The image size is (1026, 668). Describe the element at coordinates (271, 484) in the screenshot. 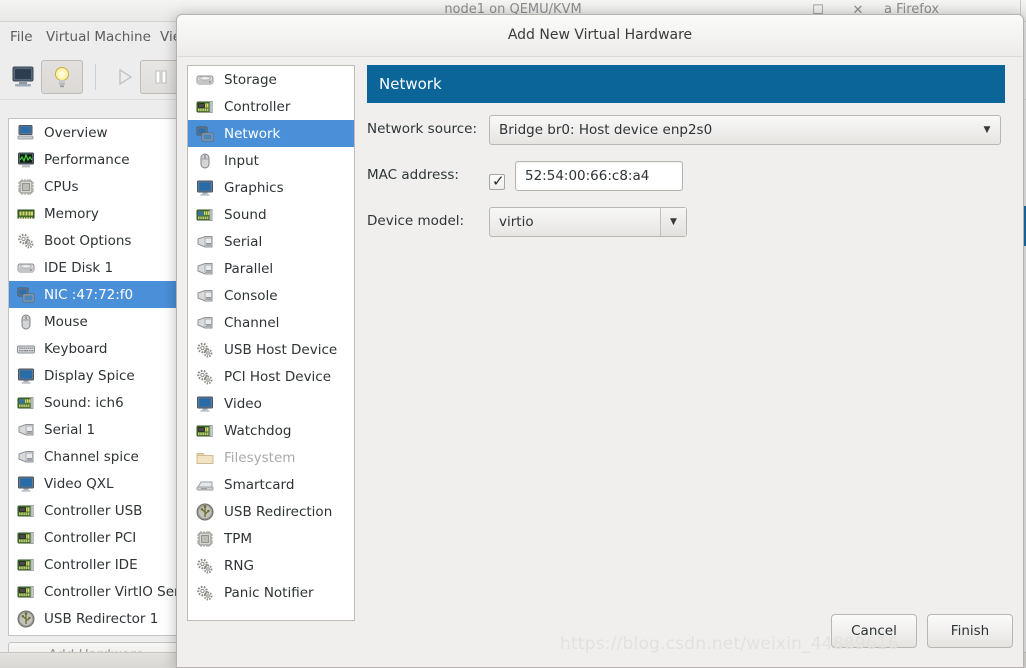

I see `category-item-smartcard: Smartcard` at that location.